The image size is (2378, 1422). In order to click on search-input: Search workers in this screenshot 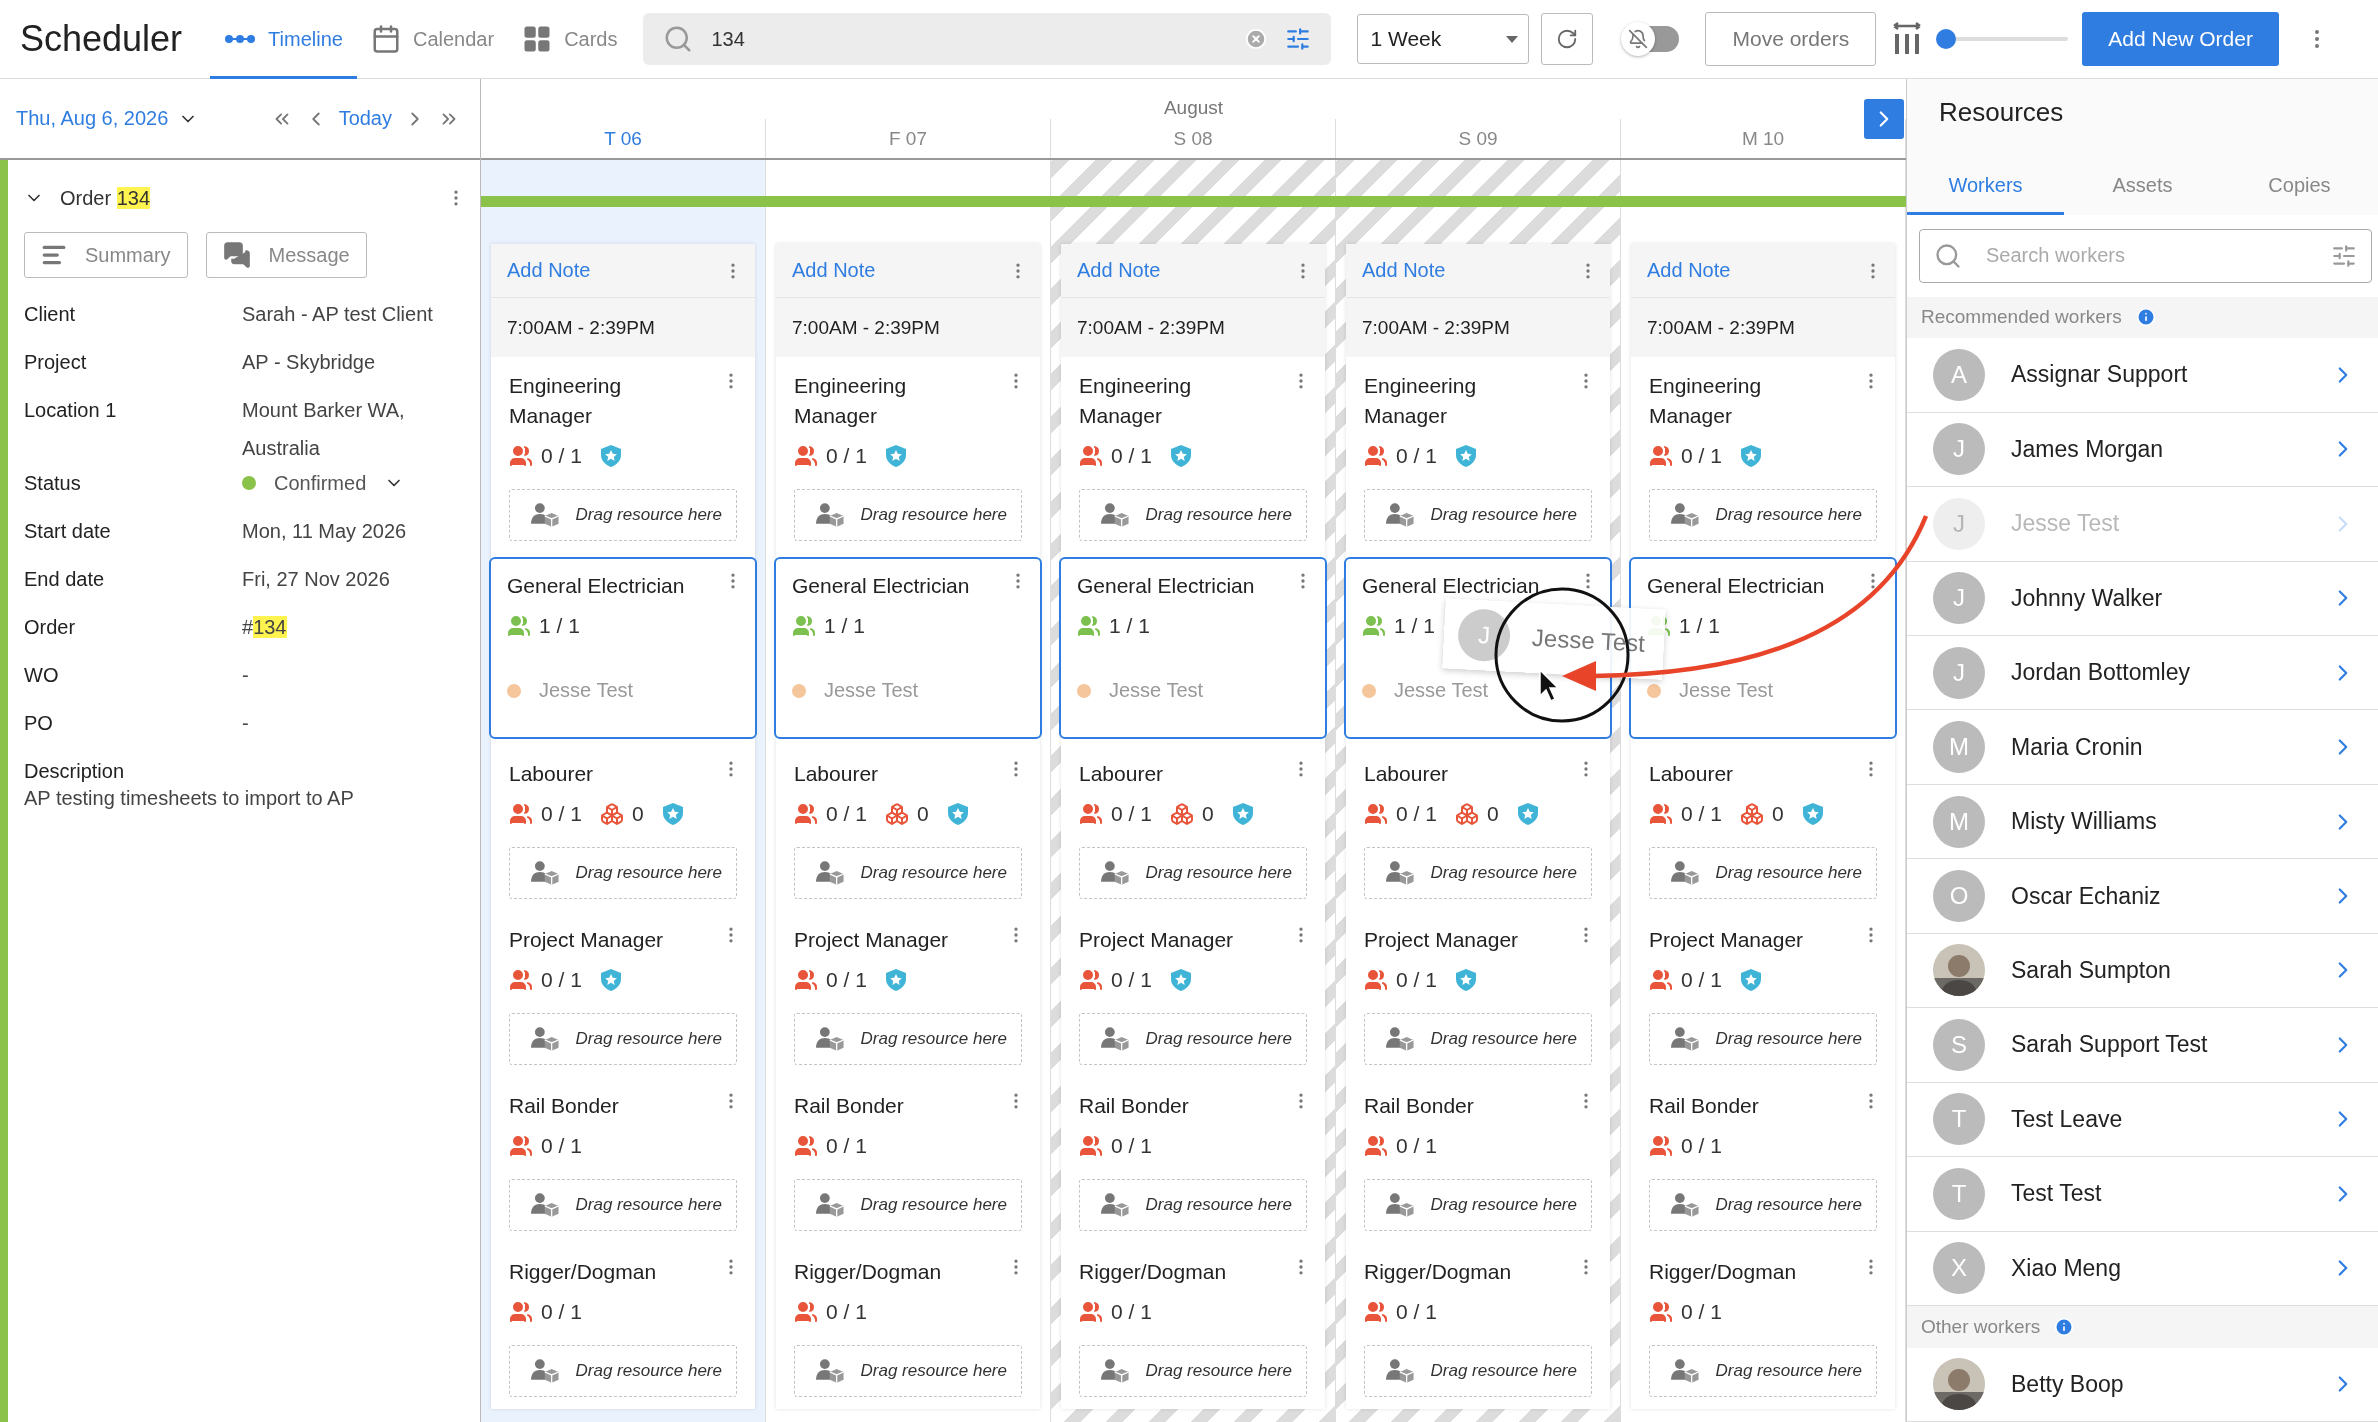, I will do `click(2146, 256)`.